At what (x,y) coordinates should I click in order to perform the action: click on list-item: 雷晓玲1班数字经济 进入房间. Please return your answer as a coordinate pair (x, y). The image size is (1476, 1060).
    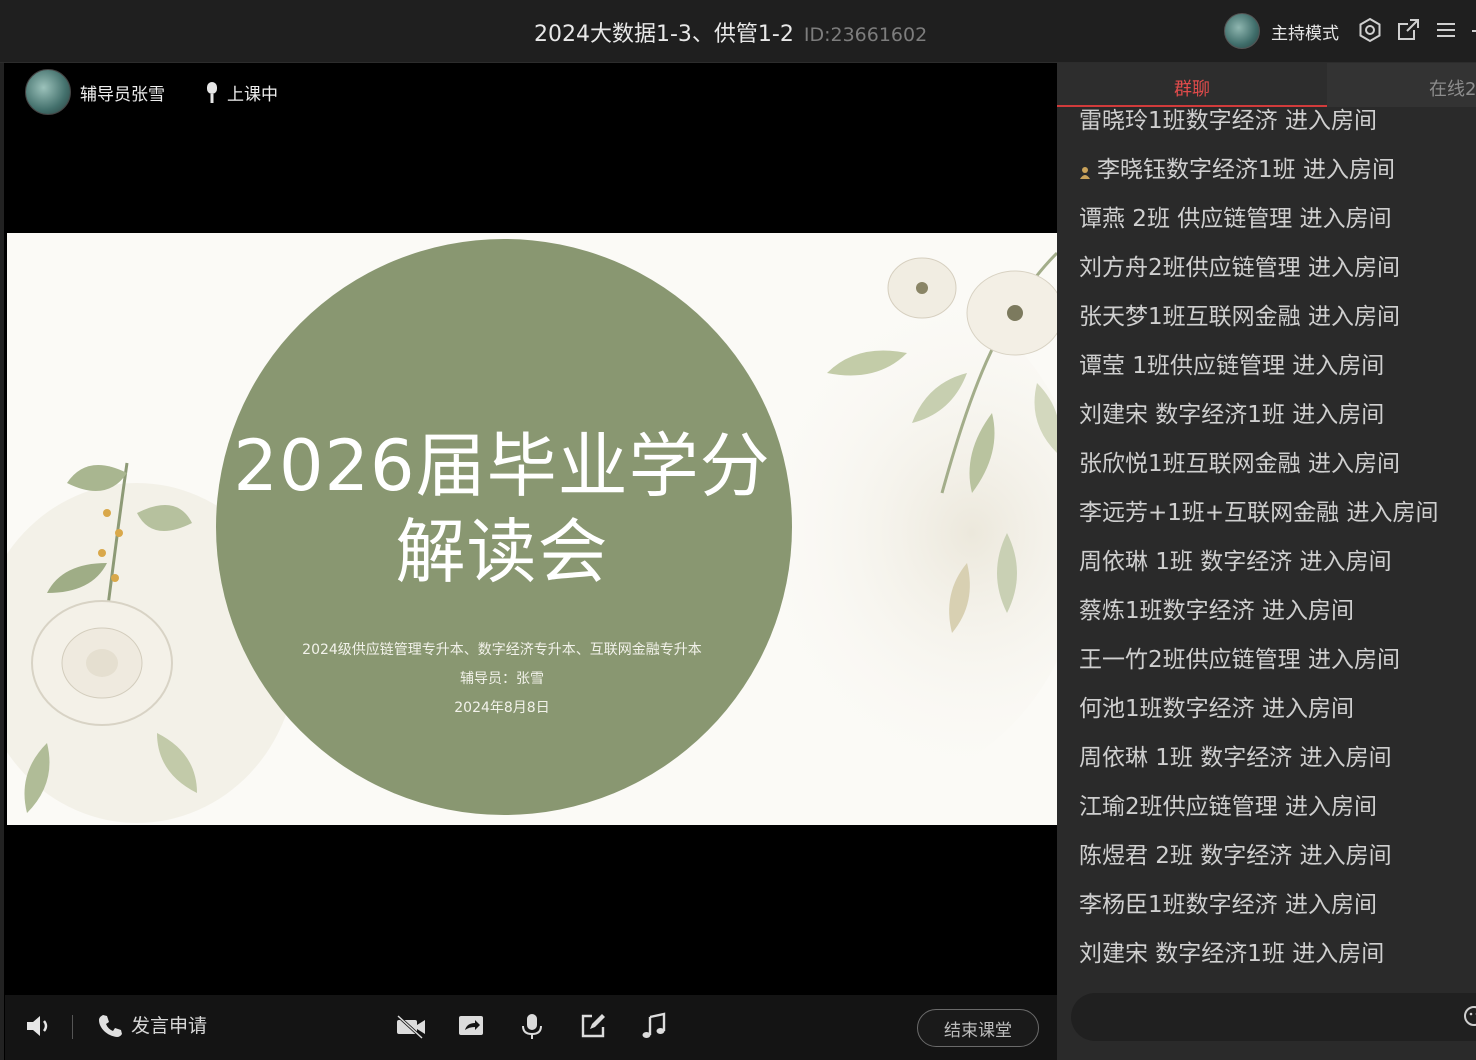
    Looking at the image, I should click on (1228, 121).